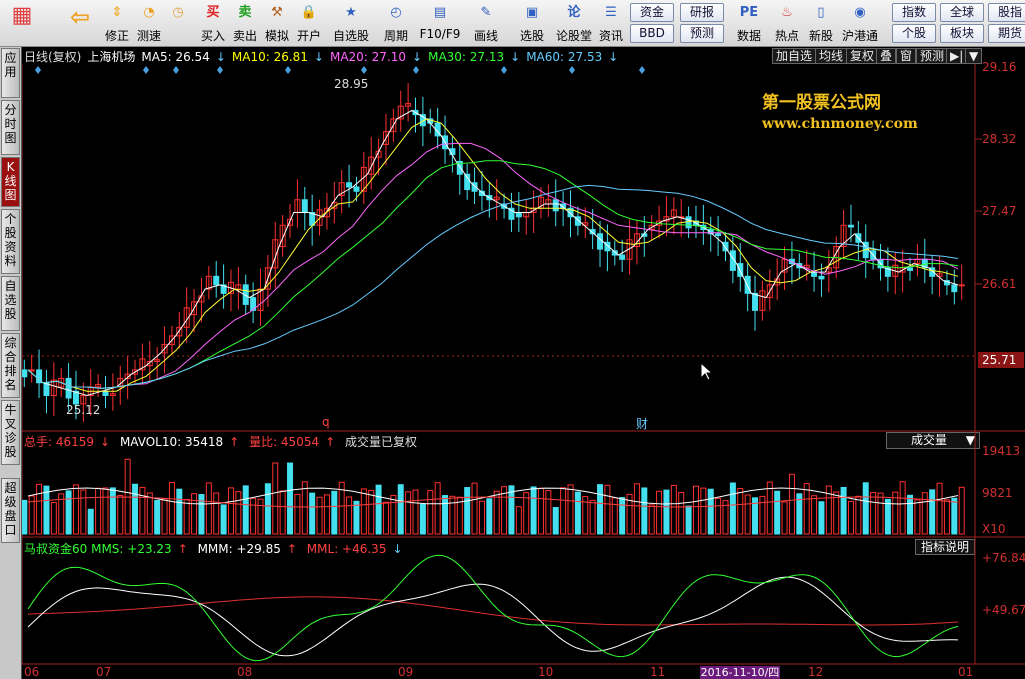 The image size is (1025, 679). What do you see at coordinates (906, 56) in the screenshot?
I see `window-button: 窗` at bounding box center [906, 56].